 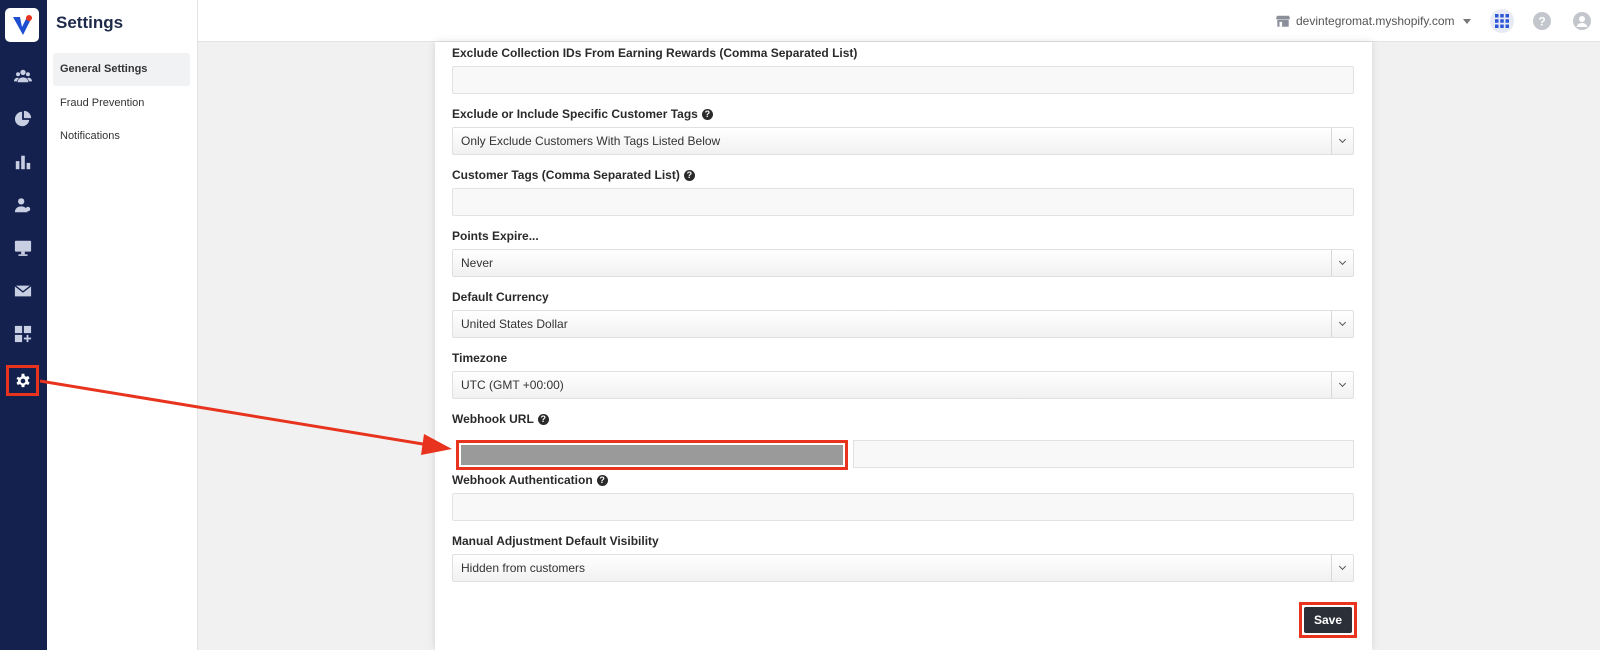 I want to click on page-title: Settings, so click(x=90, y=22).